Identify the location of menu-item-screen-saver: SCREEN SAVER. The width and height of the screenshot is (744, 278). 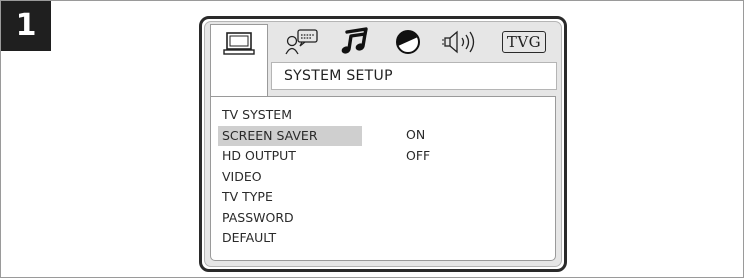
(290, 135).